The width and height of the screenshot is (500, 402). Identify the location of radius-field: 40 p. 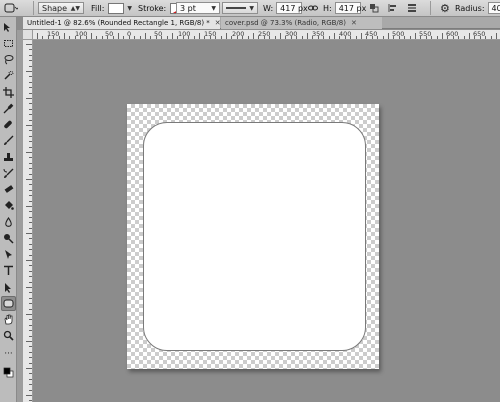
(493, 8).